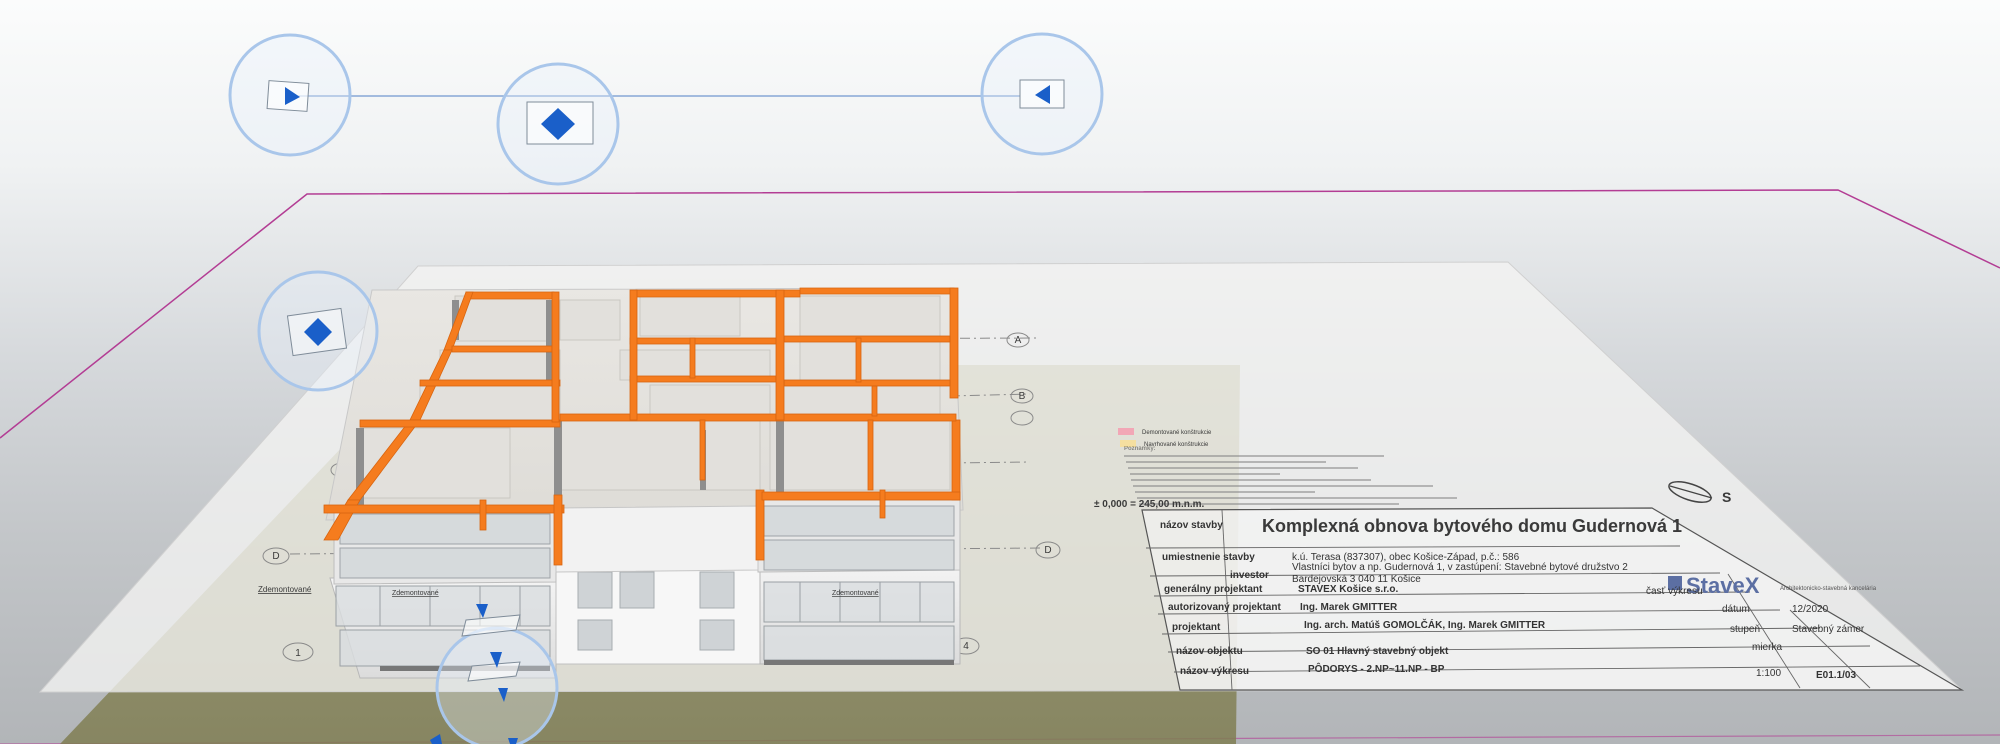  What do you see at coordinates (1726, 497) in the screenshot?
I see `north-symbol-label: S` at bounding box center [1726, 497].